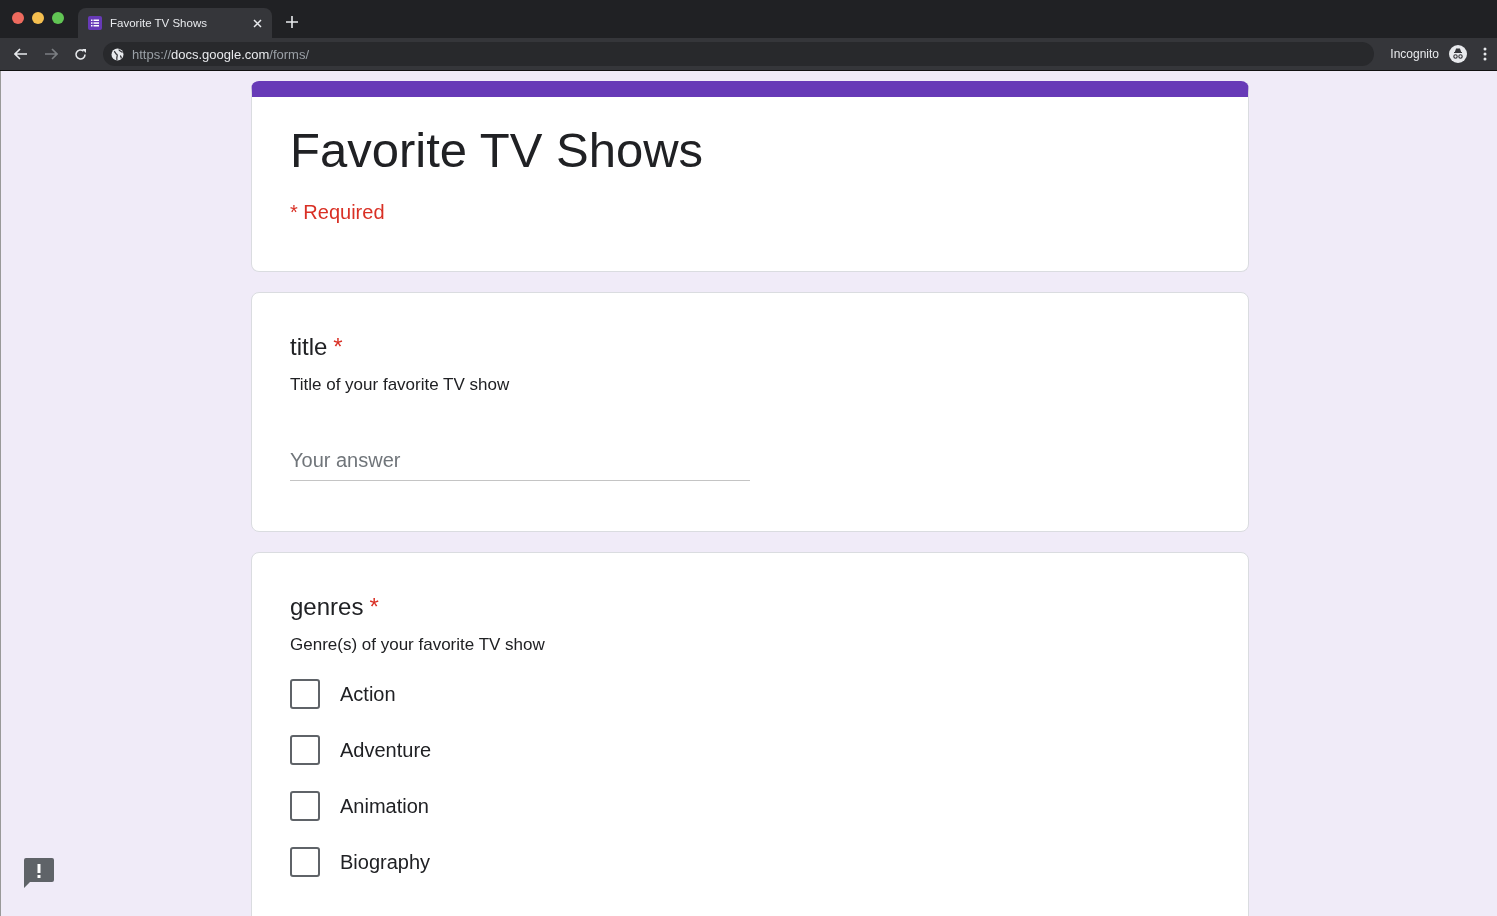 This screenshot has height=916, width=1497. Describe the element at coordinates (21, 54) in the screenshot. I see `back-arrow-icon` at that location.